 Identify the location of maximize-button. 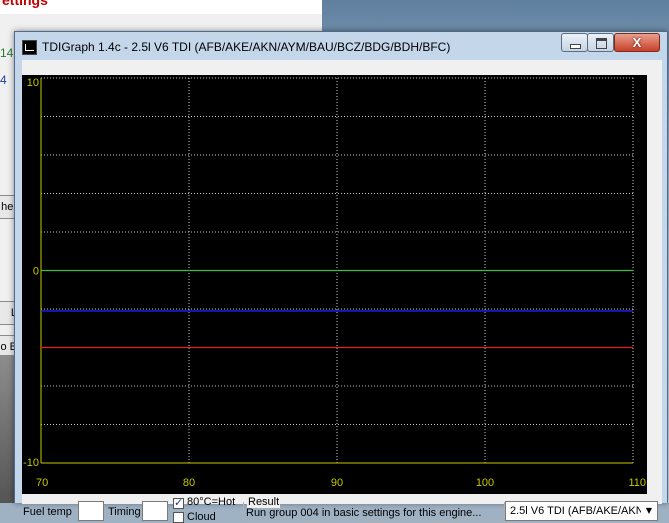
(600, 42).